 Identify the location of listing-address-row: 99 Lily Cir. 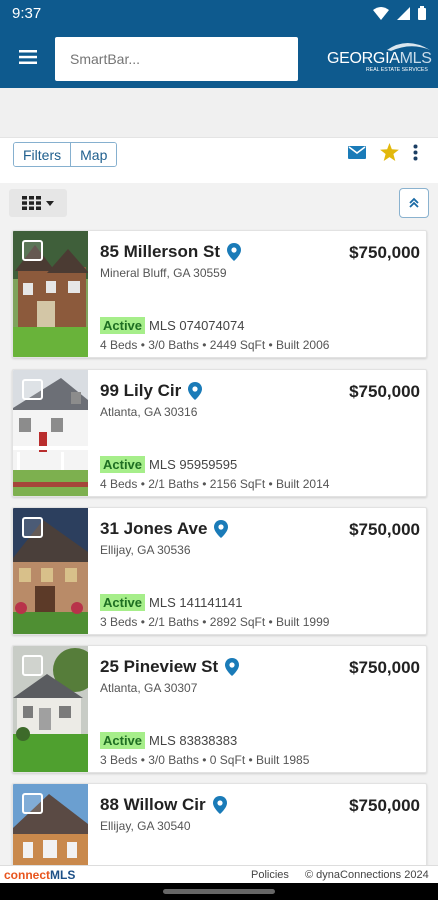
(151, 391).